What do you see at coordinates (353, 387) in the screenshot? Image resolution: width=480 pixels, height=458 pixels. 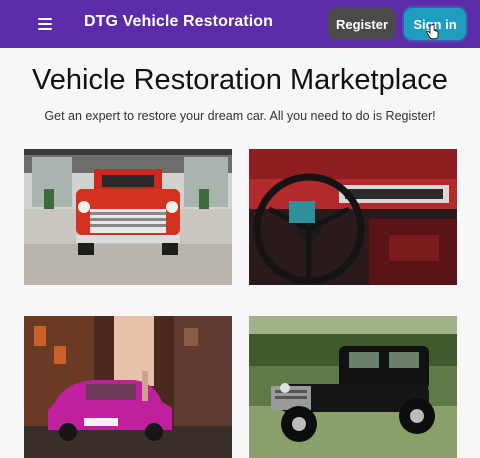 I see `black-hot-rod-photo` at bounding box center [353, 387].